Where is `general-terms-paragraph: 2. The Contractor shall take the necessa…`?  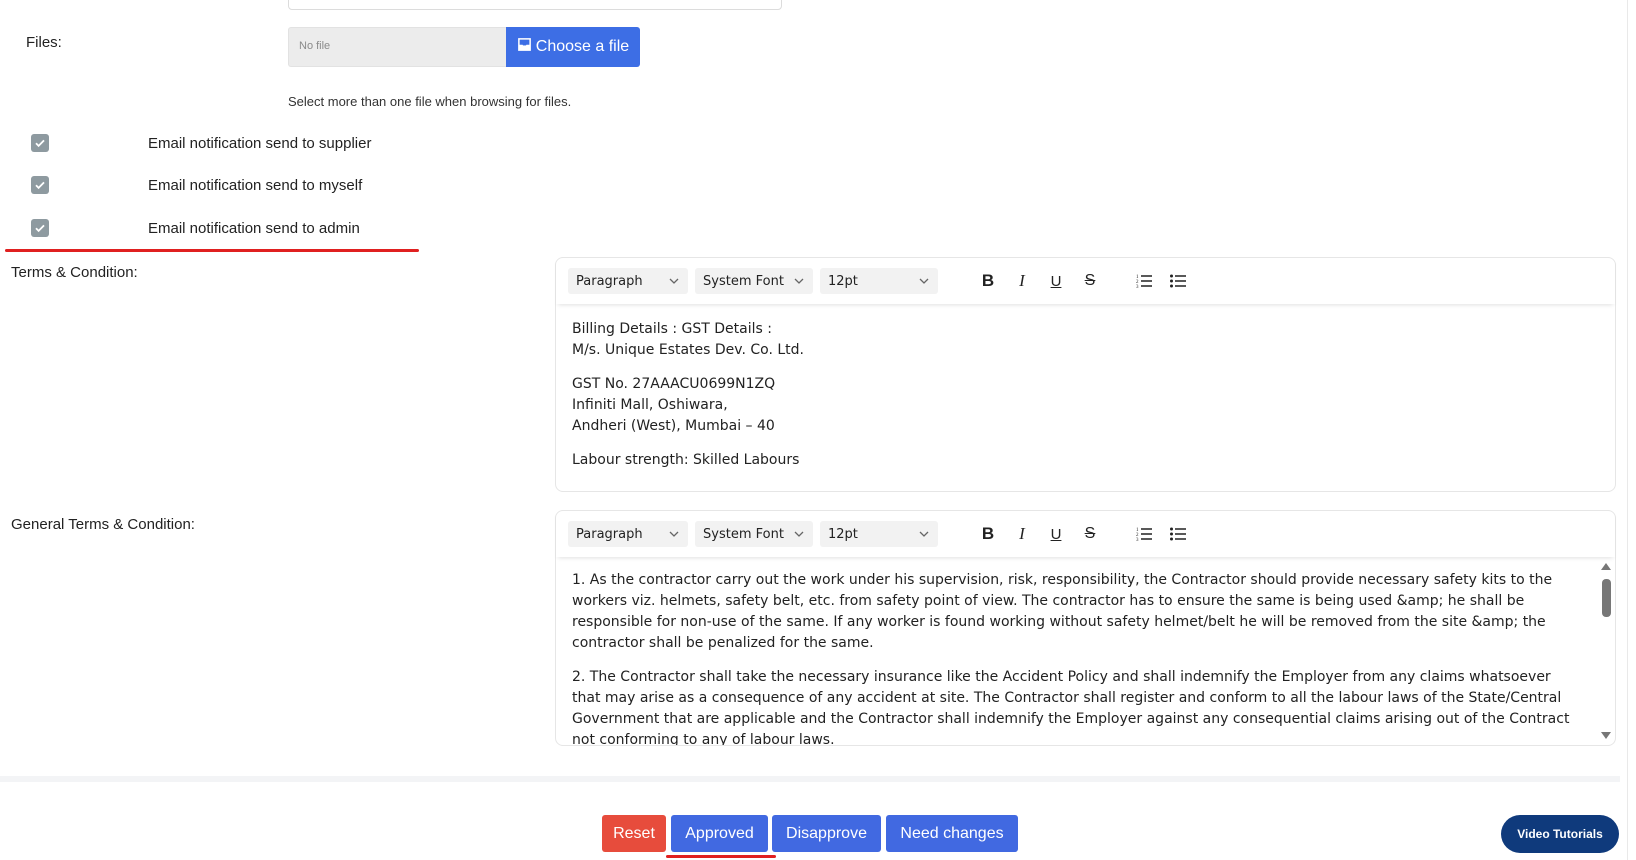
general-terms-paragraph: 2. The Contractor shall take the necessa… is located at coordinates (1071, 707).